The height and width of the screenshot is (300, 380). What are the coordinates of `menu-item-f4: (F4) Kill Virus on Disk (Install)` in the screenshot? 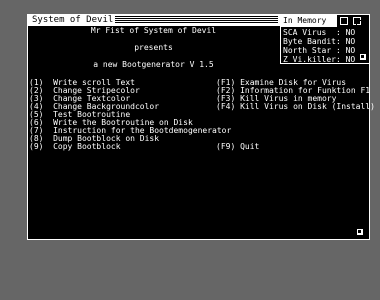 It's located at (295, 106).